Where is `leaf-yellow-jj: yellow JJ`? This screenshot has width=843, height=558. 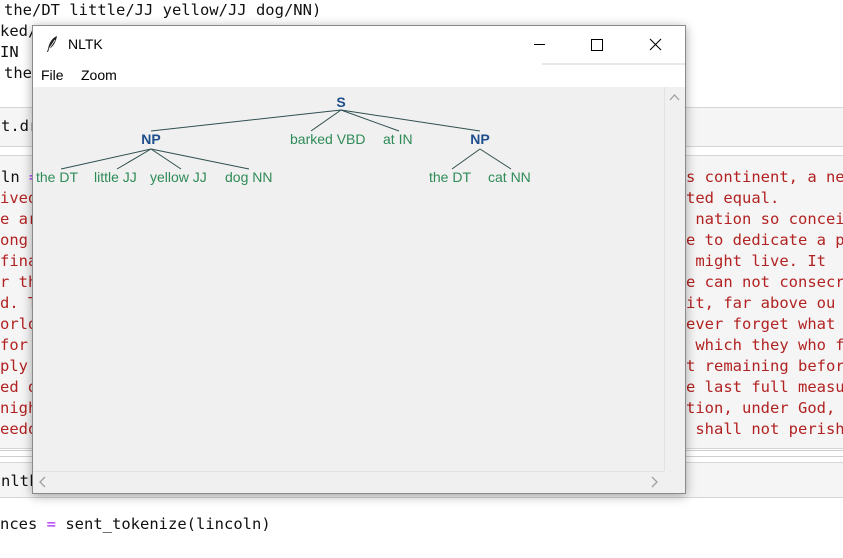 leaf-yellow-jj: yellow JJ is located at coordinates (178, 177).